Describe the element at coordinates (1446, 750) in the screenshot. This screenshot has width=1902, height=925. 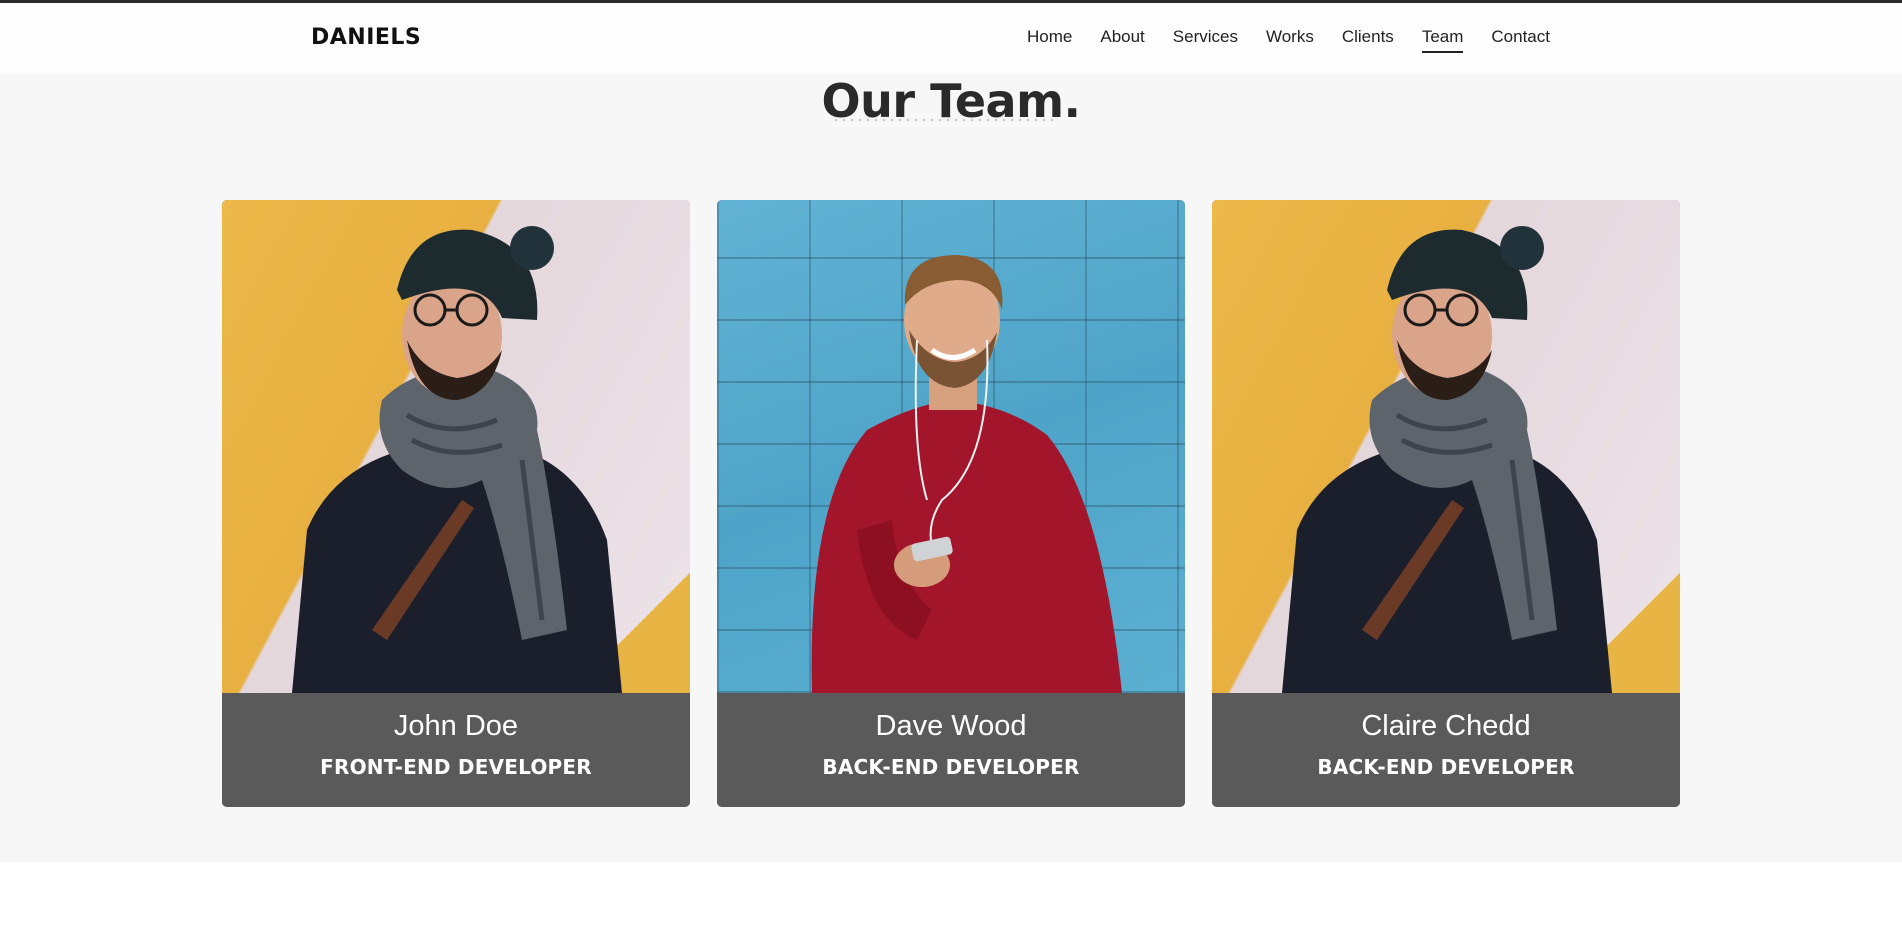
I see `team-card-info: Claire Chedd BACK-END DEVELOPER` at that location.